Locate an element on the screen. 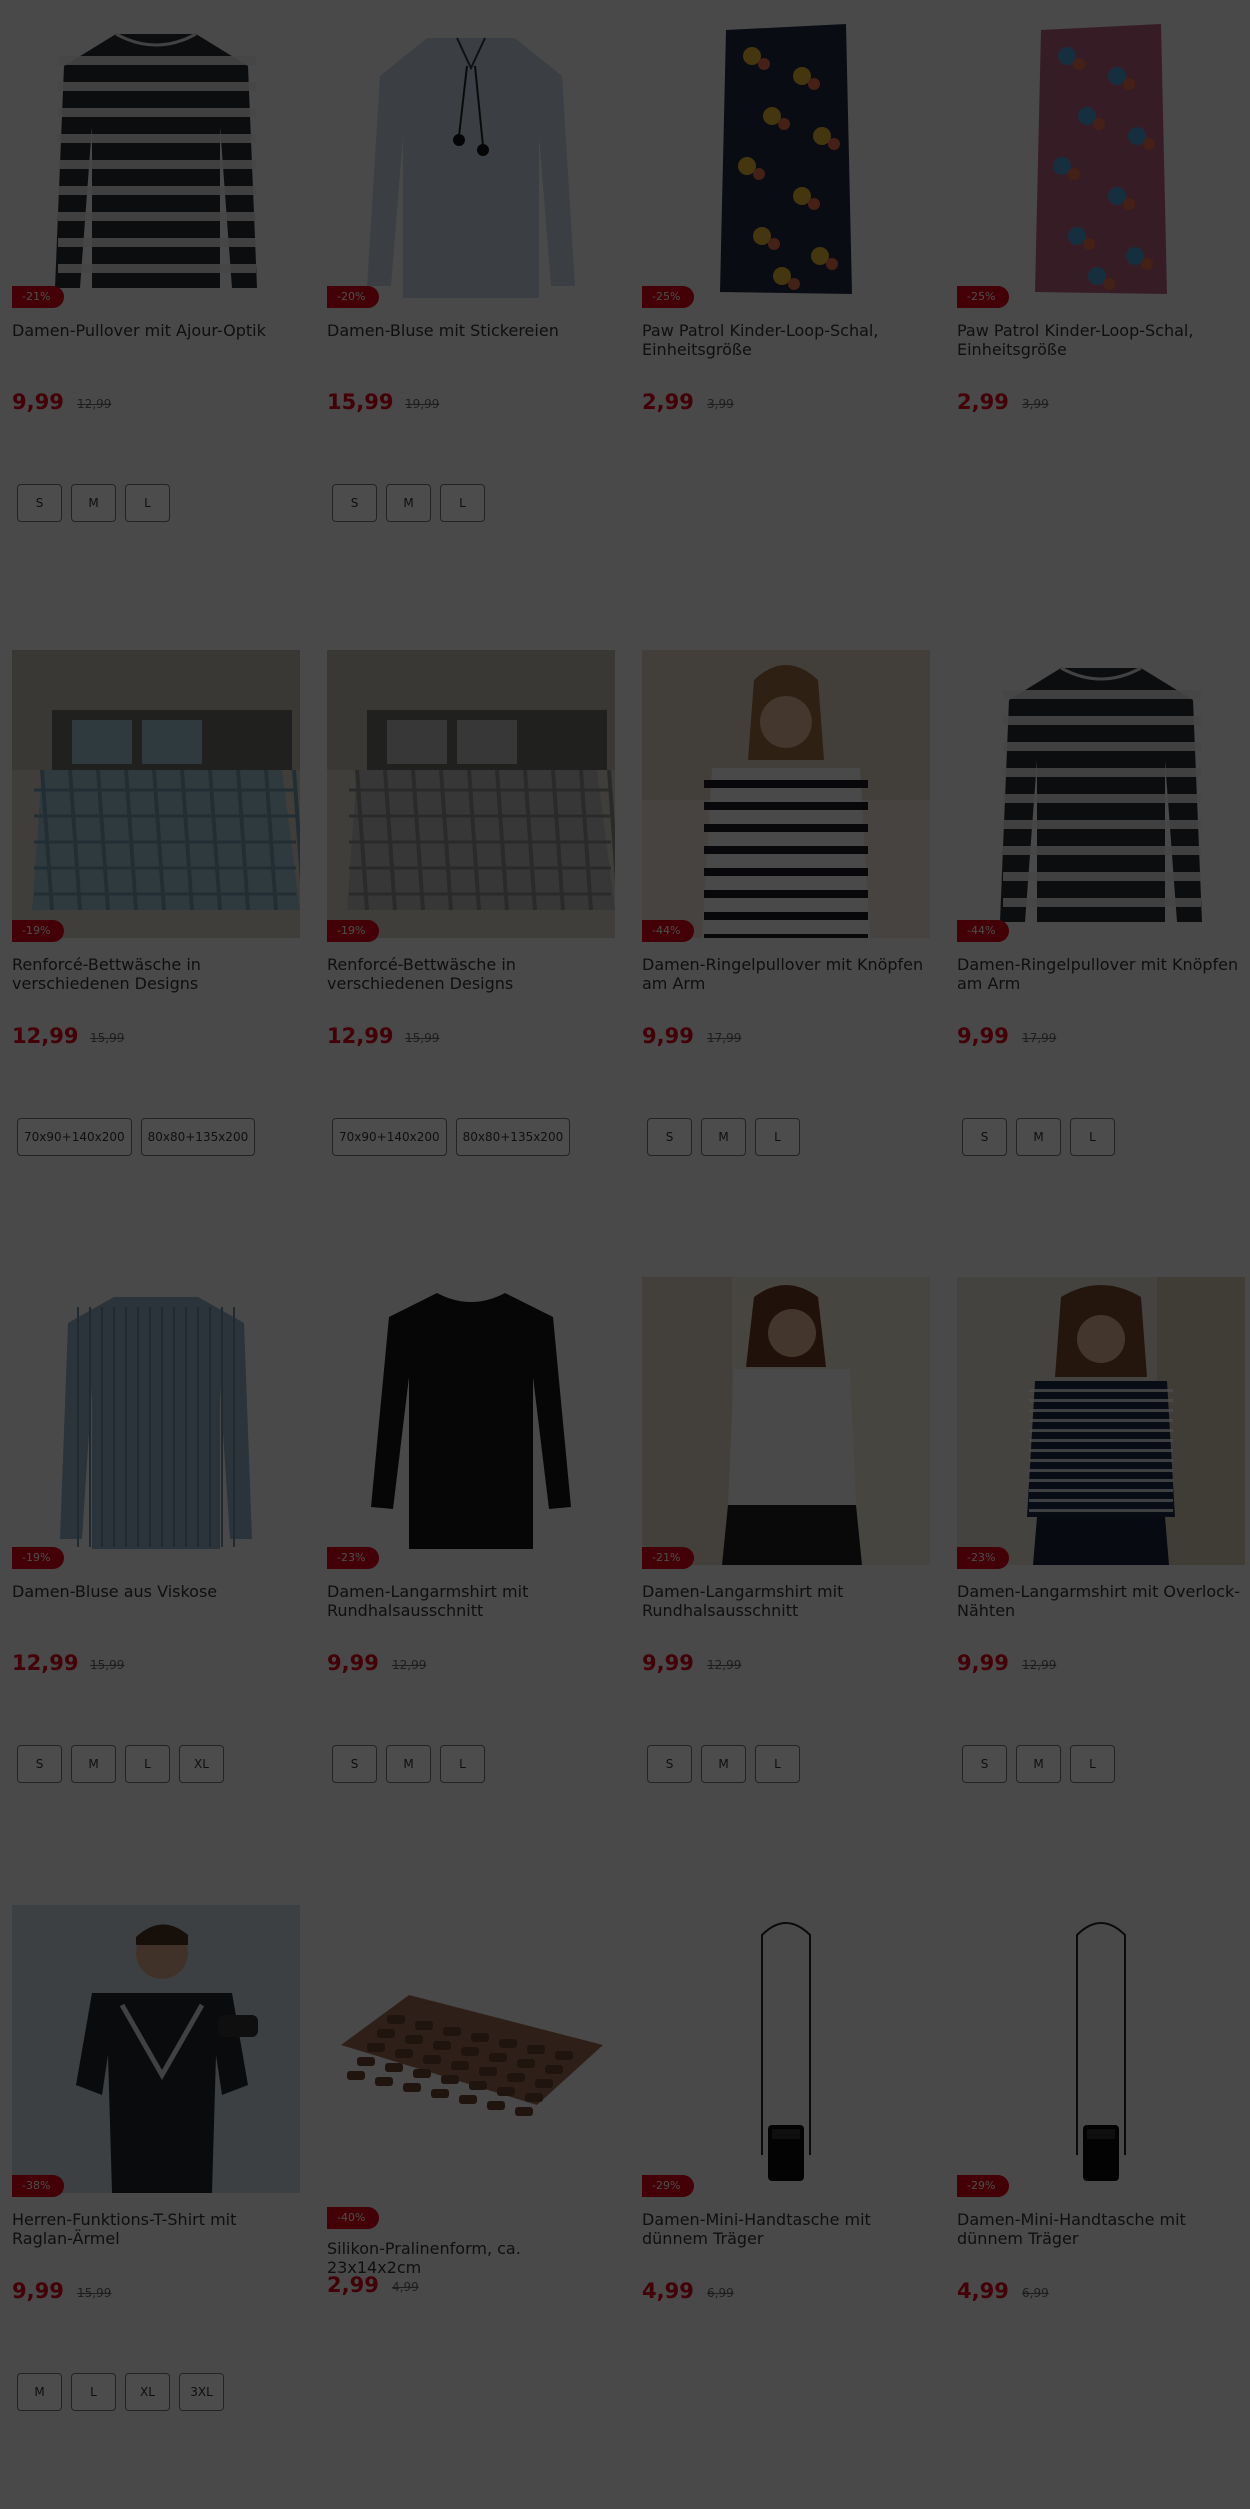  product-price: 9,99 is located at coordinates (38, 402).